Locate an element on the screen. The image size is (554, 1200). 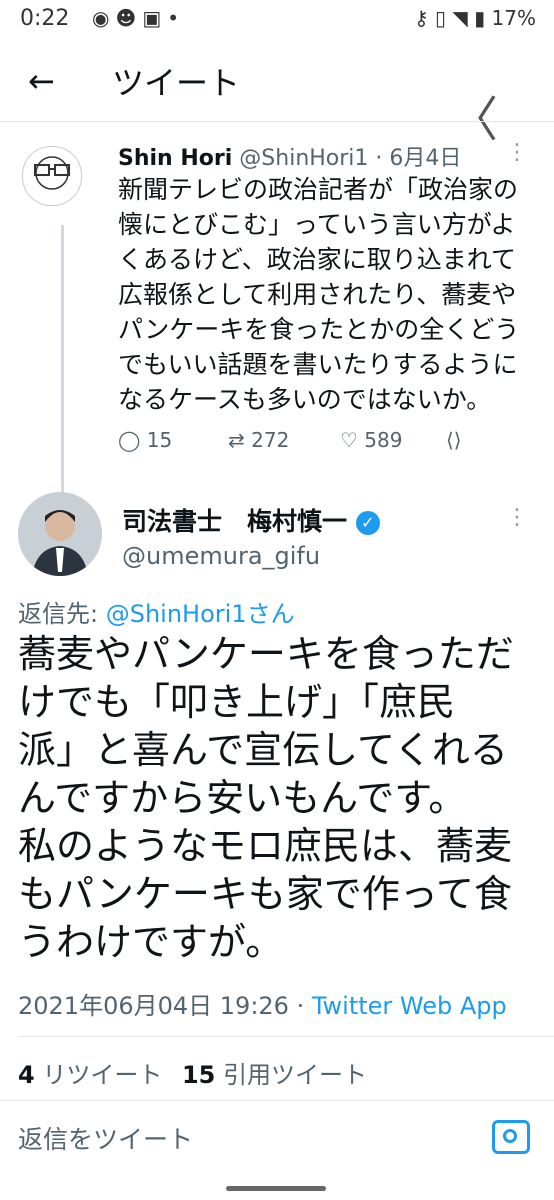
quote-stat: 15 引用ツイート is located at coordinates (274, 1075).